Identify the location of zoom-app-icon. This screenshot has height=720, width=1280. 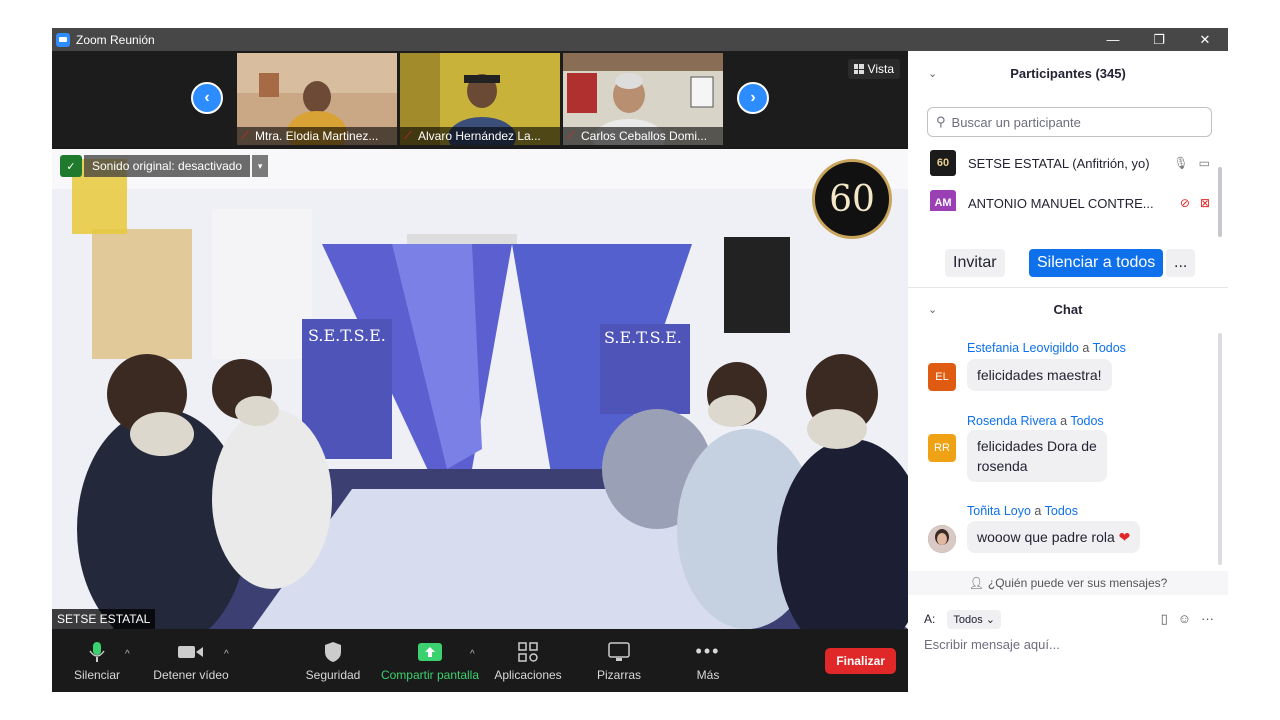
(63, 39).